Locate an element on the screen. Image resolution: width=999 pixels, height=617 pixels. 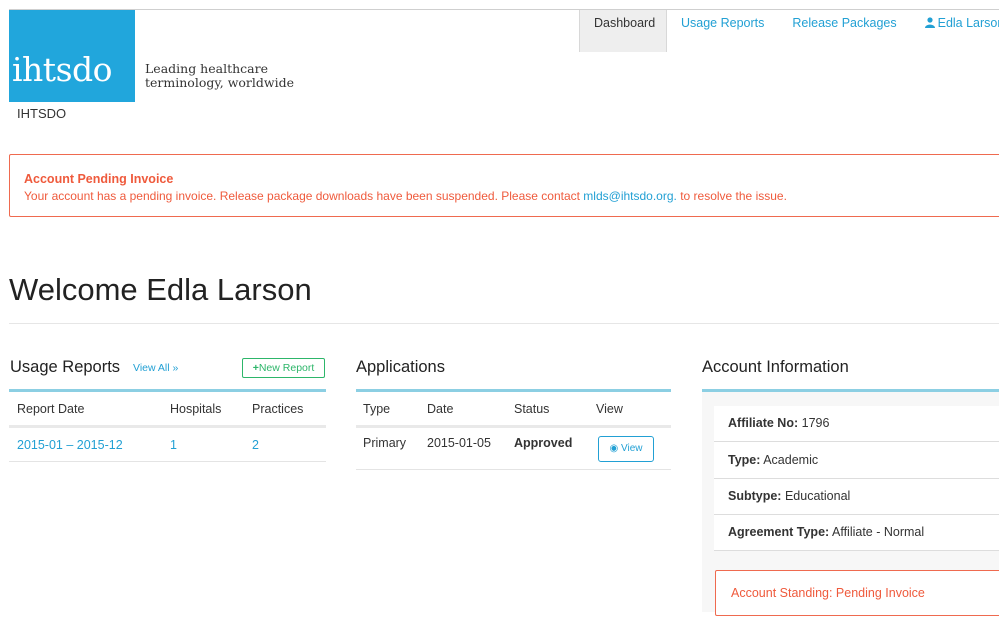
report-date-link: 2015-01 – 2015-12 is located at coordinates (70, 445).